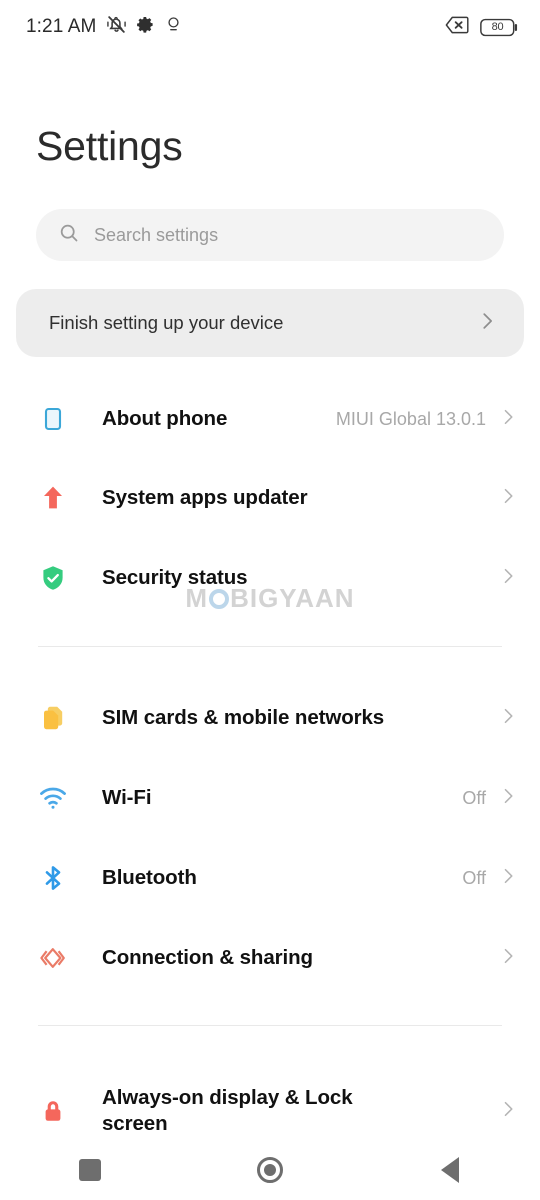 The image size is (540, 1200). Describe the element at coordinates (165, 418) in the screenshot. I see `list-item-label: About phone` at that location.